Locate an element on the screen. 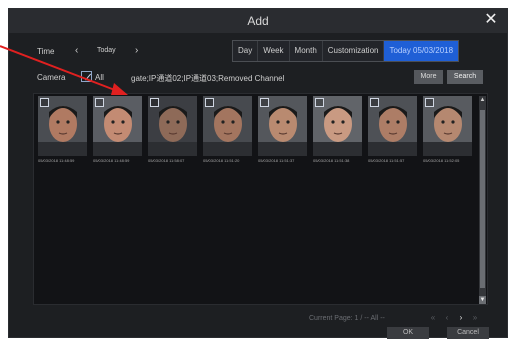 This screenshot has height=340, width=512. tab-week: Week is located at coordinates (274, 51).